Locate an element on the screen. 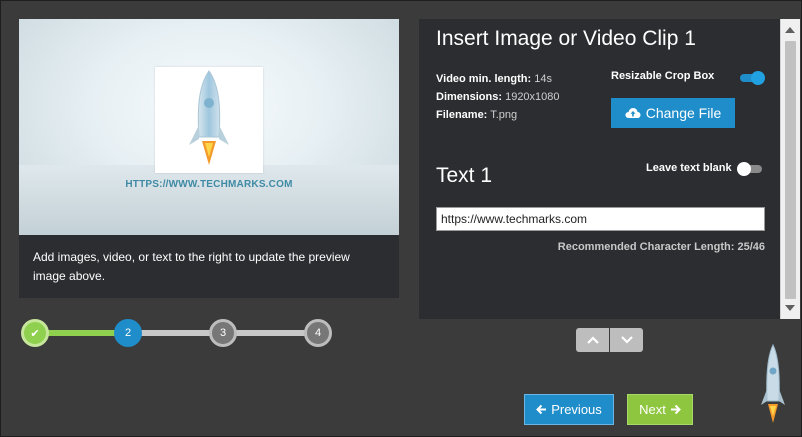 The width and height of the screenshot is (802, 437). step-4-label: 4 is located at coordinates (318, 333).